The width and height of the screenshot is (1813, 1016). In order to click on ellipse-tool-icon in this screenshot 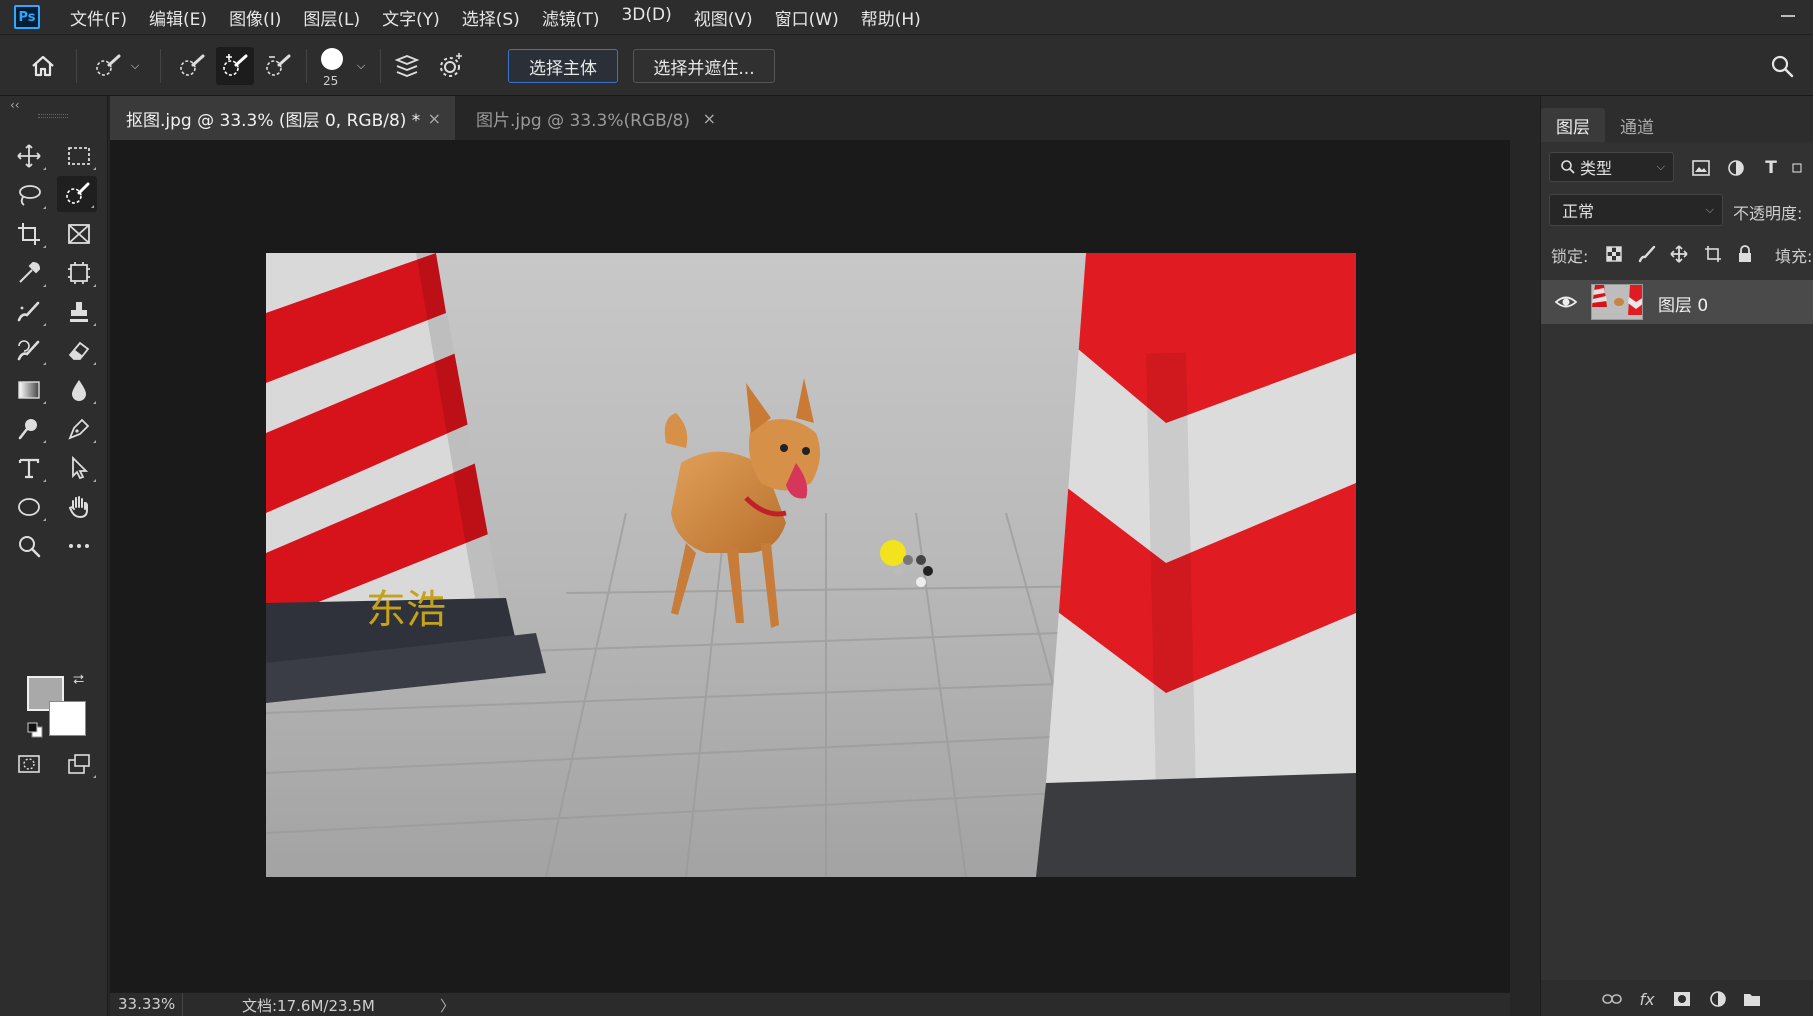, I will do `click(29, 507)`.